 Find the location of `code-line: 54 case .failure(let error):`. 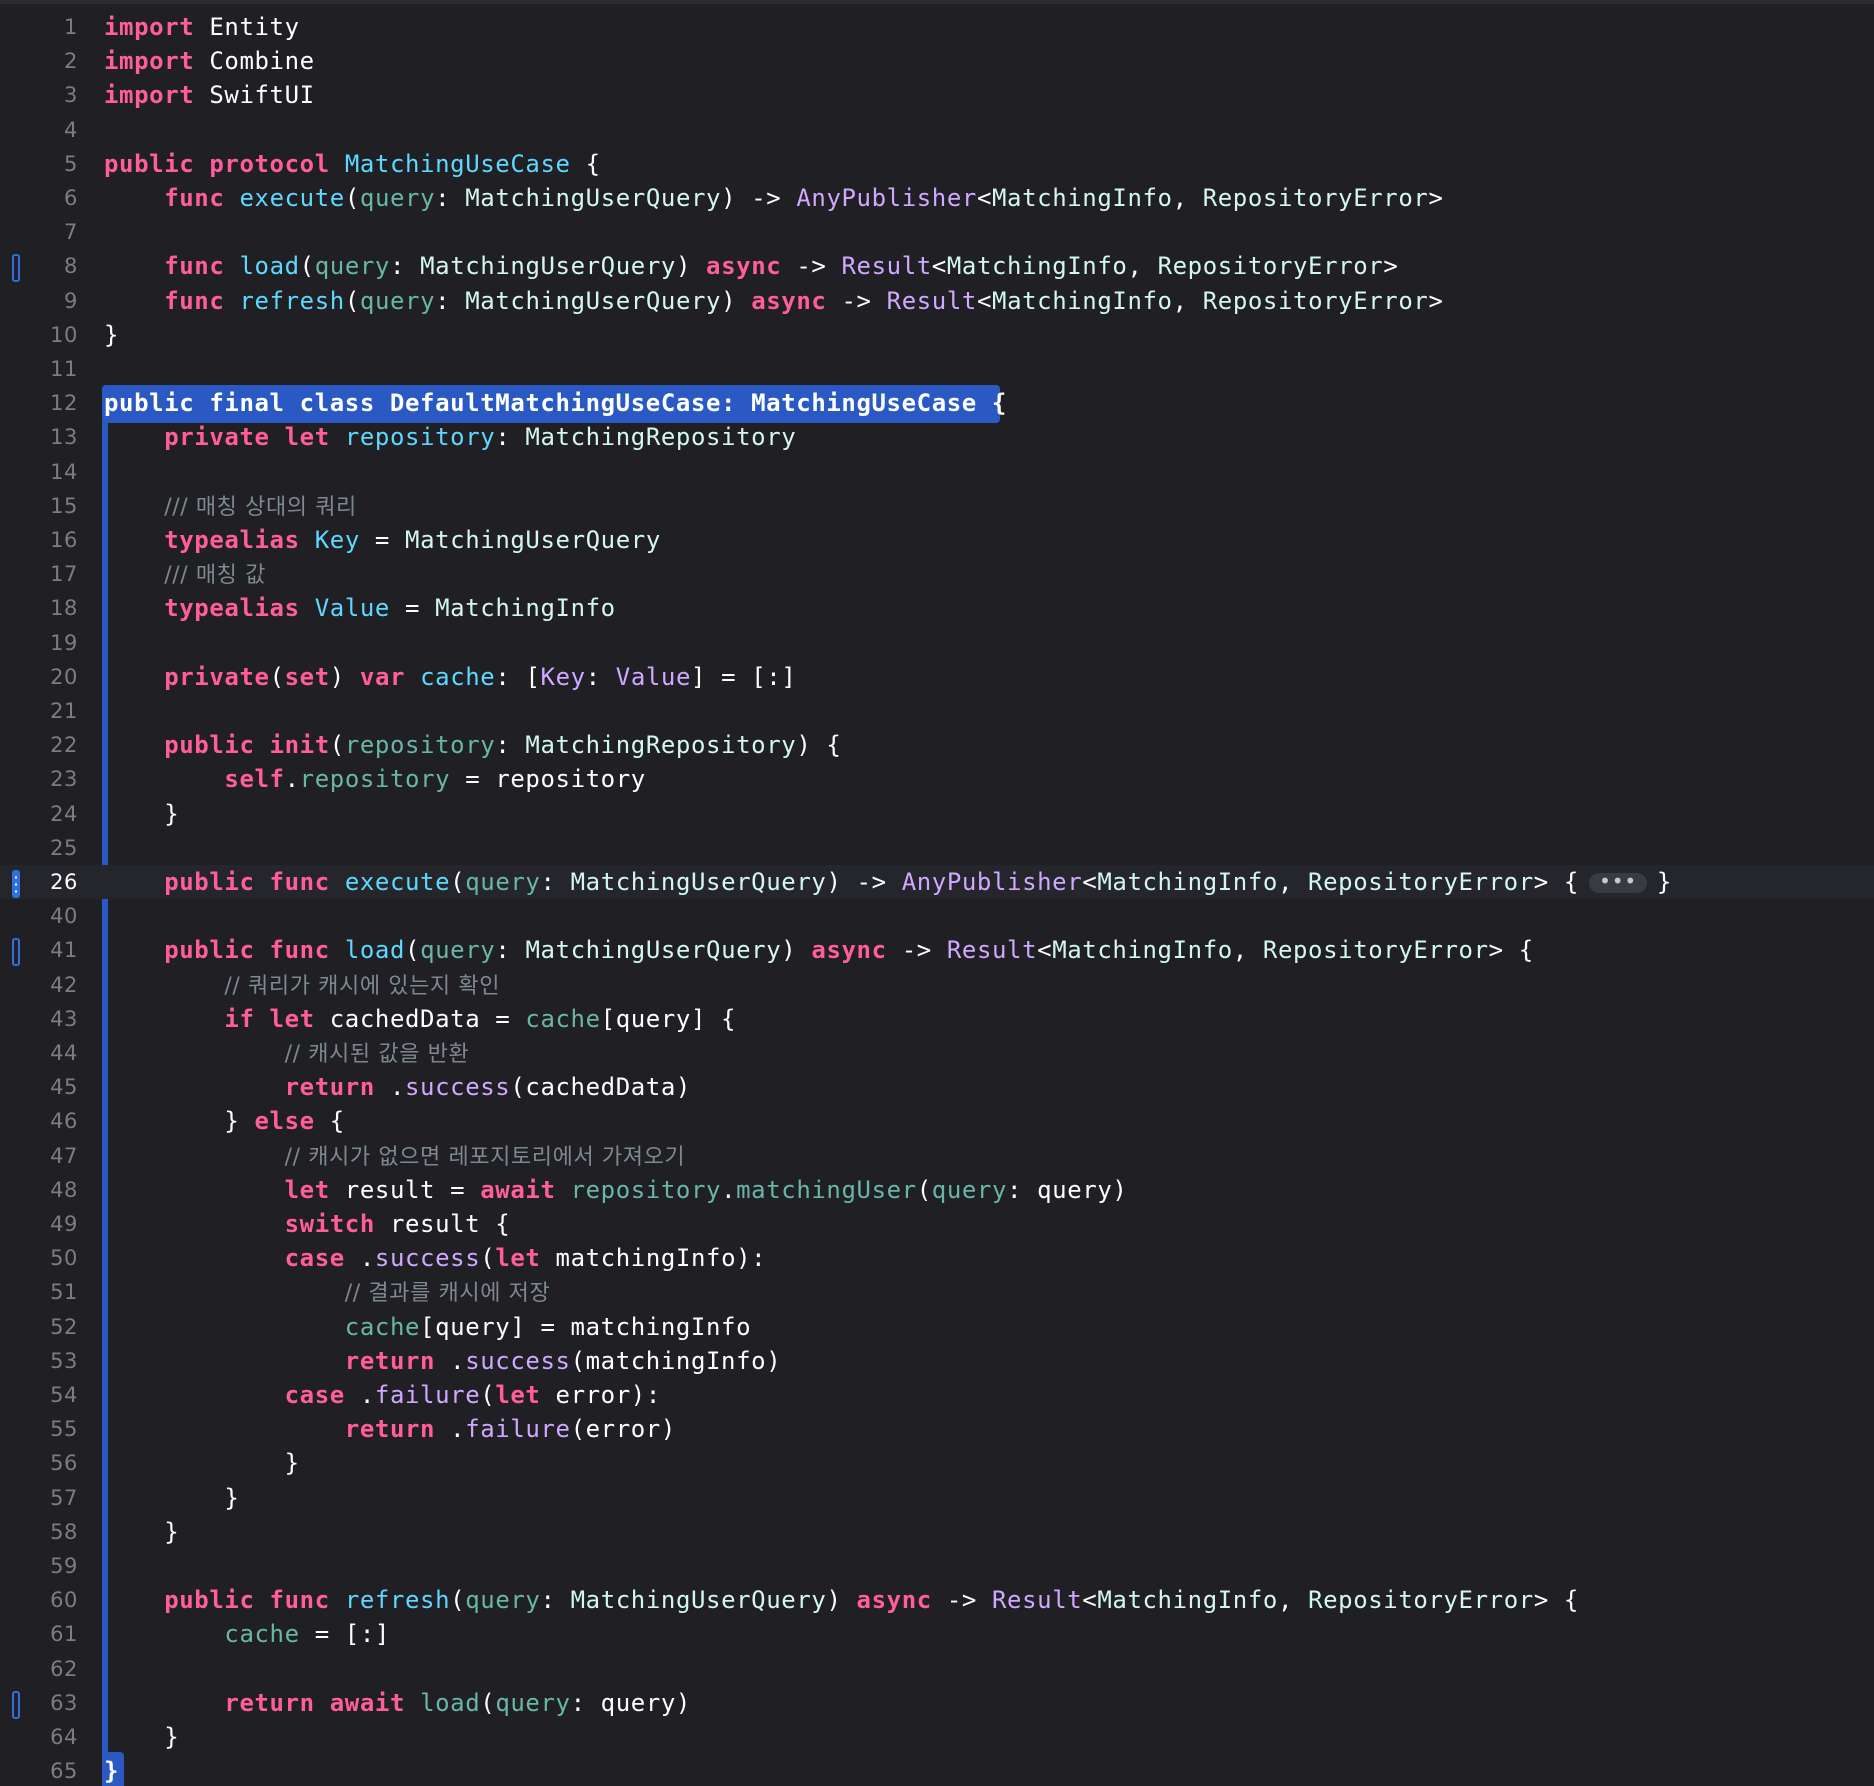

code-line: 54 case .failure(let error): is located at coordinates (937, 1395).